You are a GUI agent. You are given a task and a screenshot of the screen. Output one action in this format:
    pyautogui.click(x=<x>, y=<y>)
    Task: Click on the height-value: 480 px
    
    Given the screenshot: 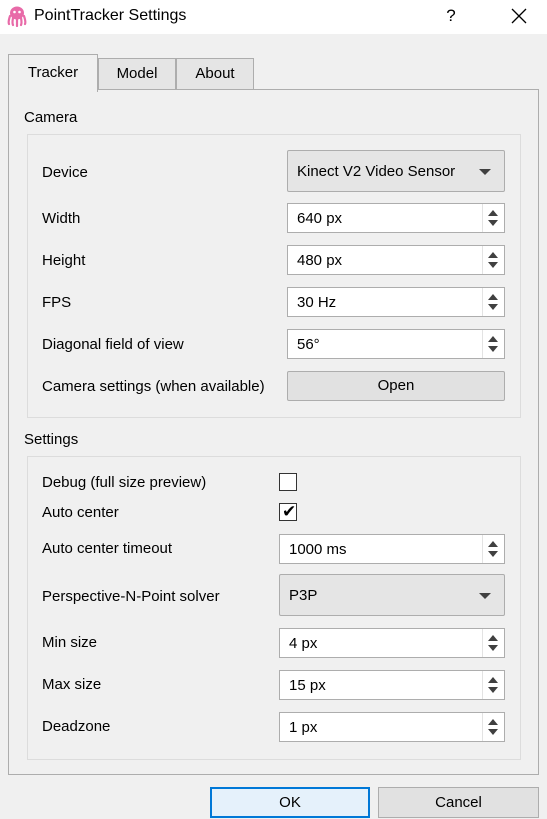 What is the action you would take?
    pyautogui.click(x=320, y=260)
    